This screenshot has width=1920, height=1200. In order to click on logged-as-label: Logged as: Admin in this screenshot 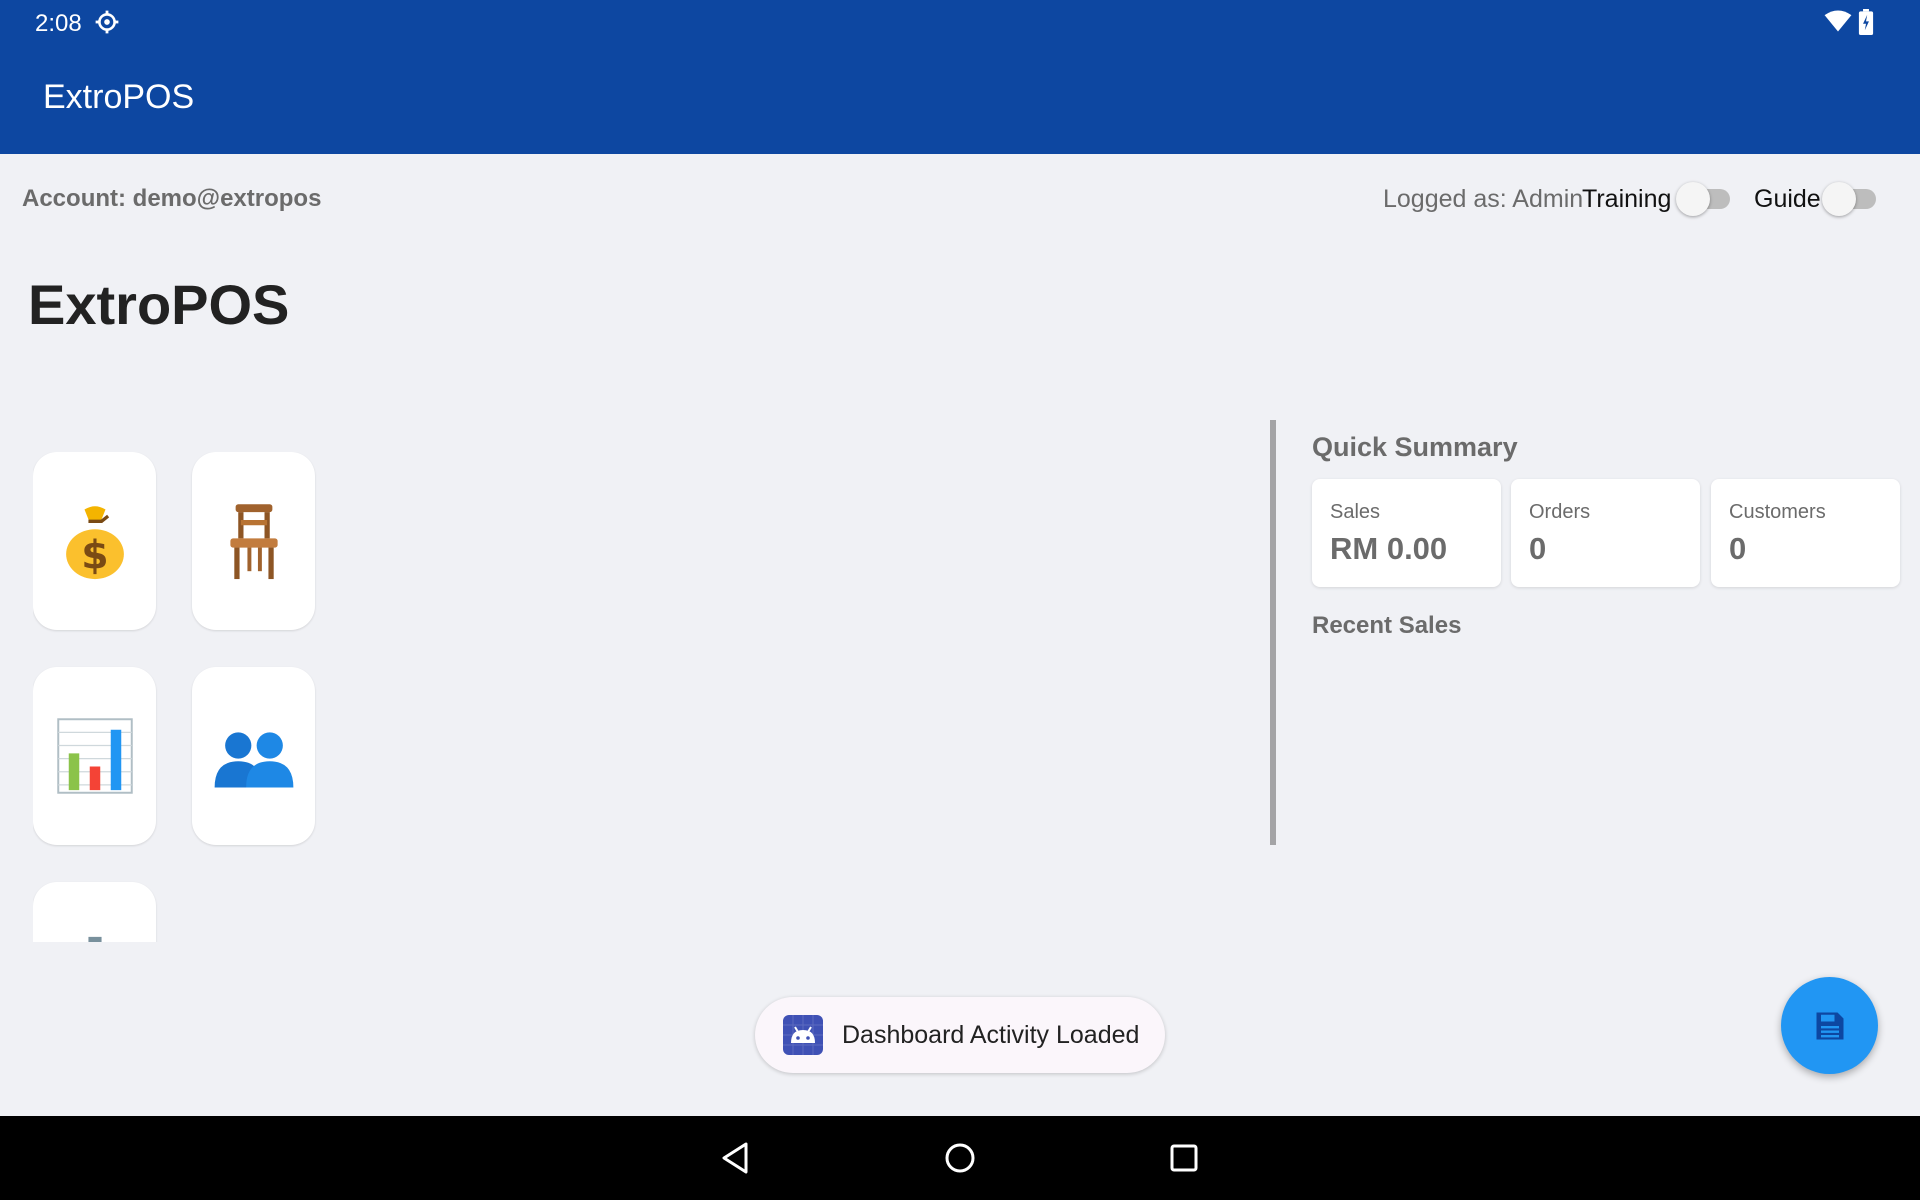, I will do `click(1483, 199)`.